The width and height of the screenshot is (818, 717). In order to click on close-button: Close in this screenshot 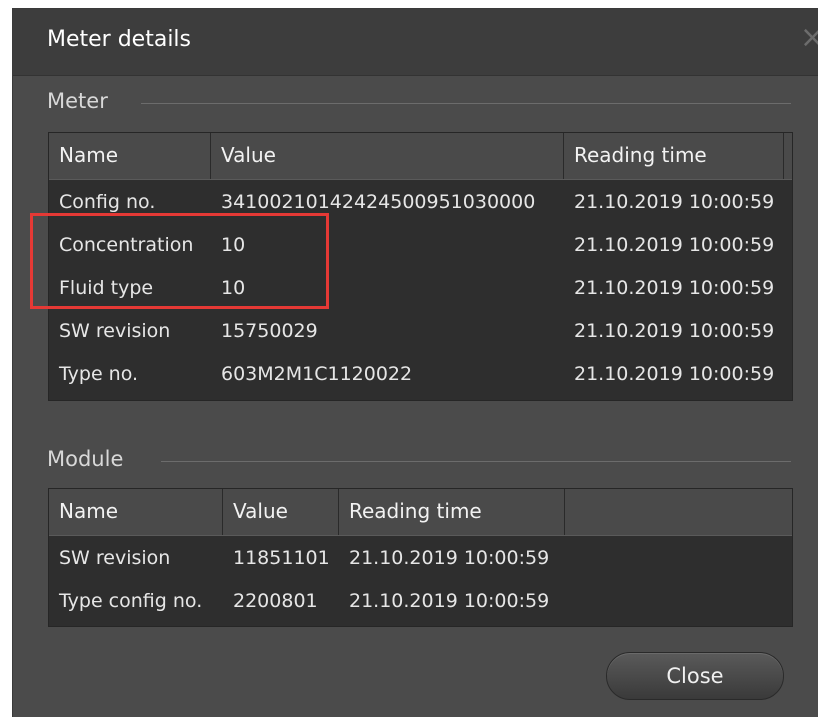, I will do `click(695, 676)`.